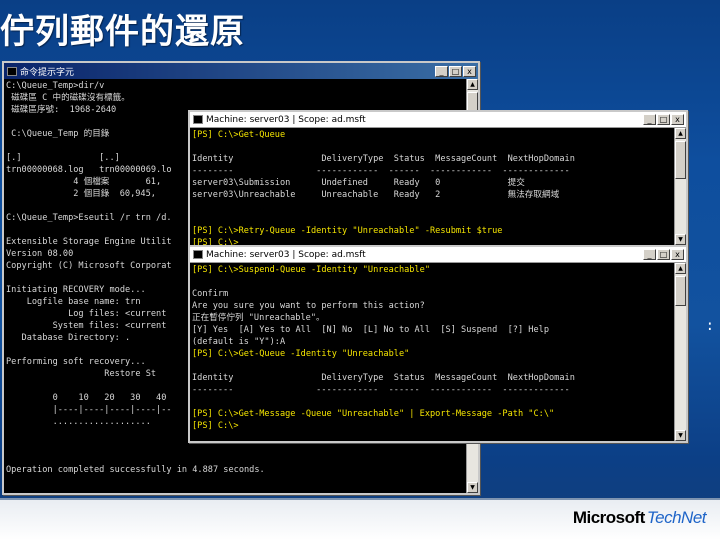  I want to click on cmd-titlebar: 命令提示字元 _ □ x, so click(241, 71).